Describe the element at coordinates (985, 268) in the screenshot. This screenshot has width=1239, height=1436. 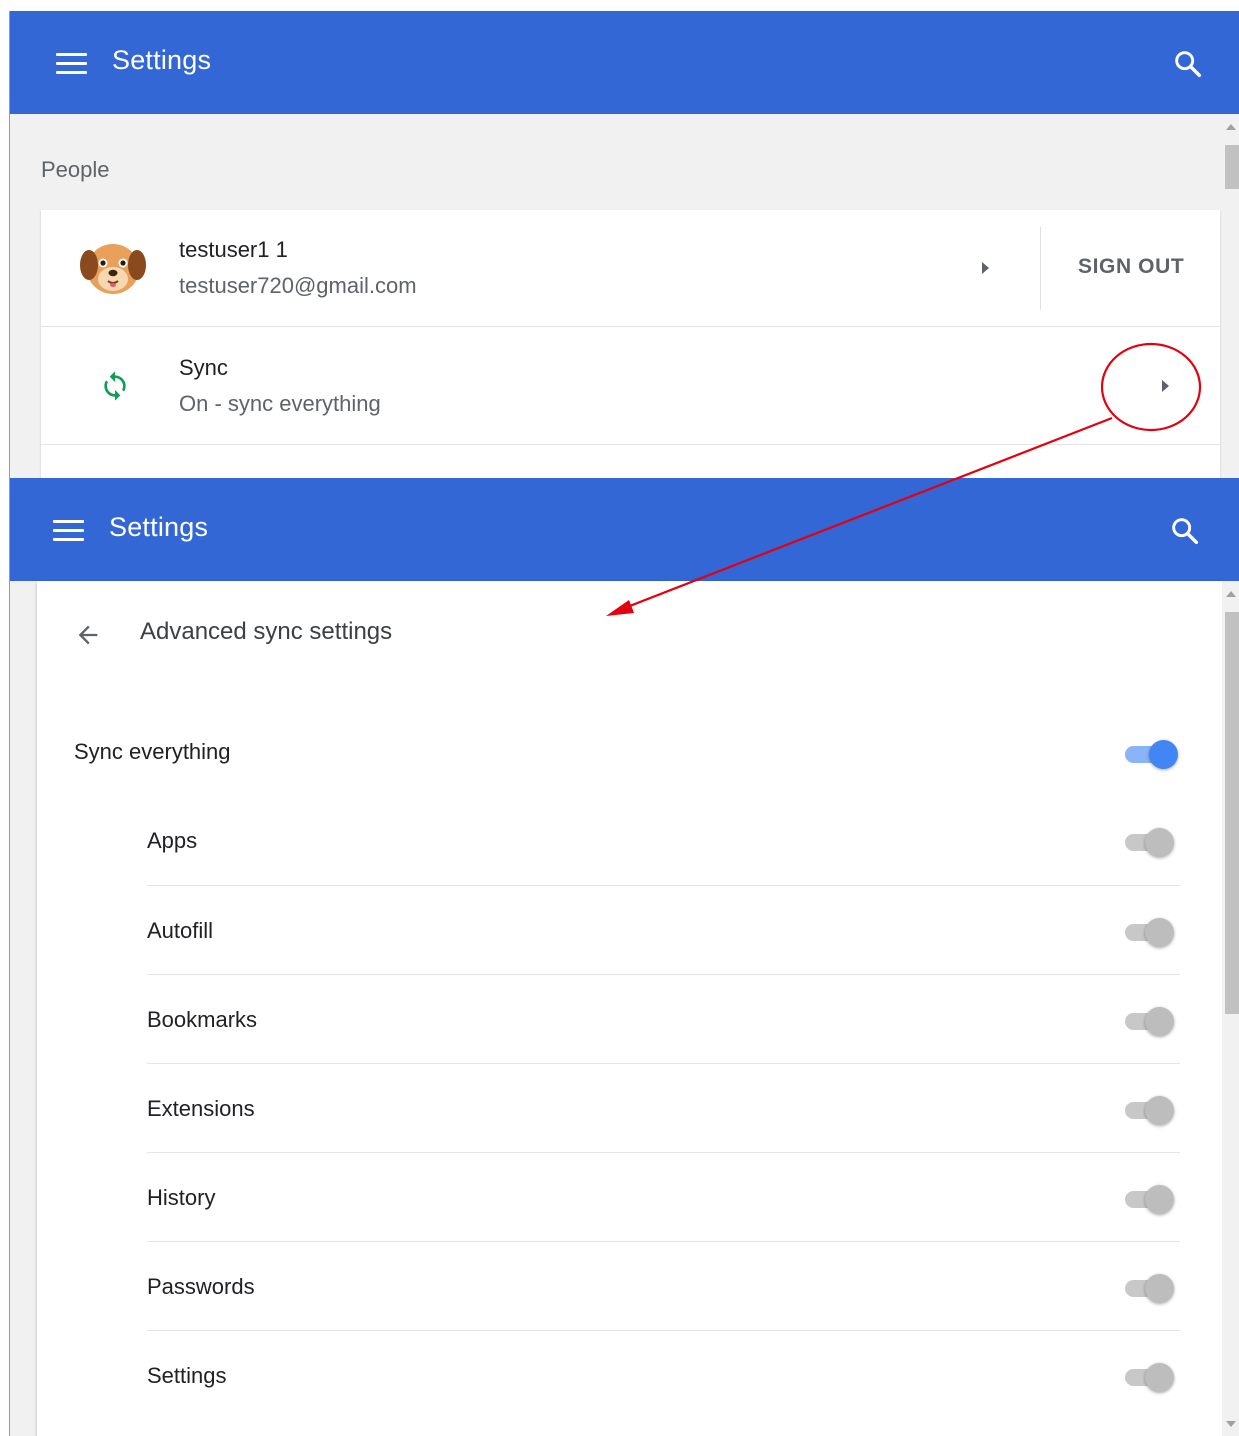
I see `chevron-right-icon` at that location.